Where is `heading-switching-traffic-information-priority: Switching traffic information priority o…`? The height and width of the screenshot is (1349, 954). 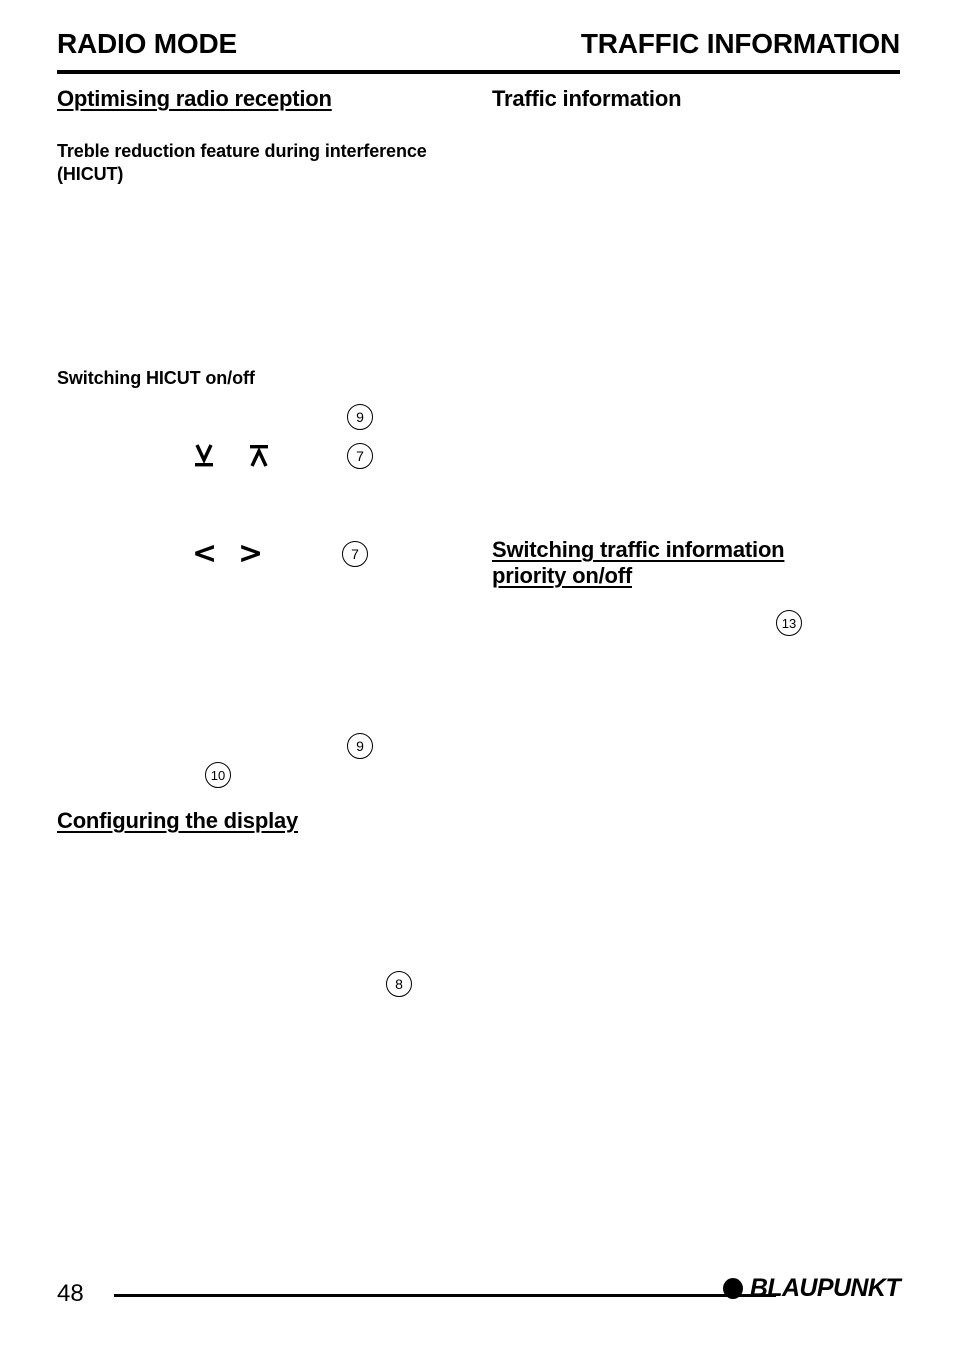 heading-switching-traffic-information-priority: Switching traffic information priority o… is located at coordinates (674, 563).